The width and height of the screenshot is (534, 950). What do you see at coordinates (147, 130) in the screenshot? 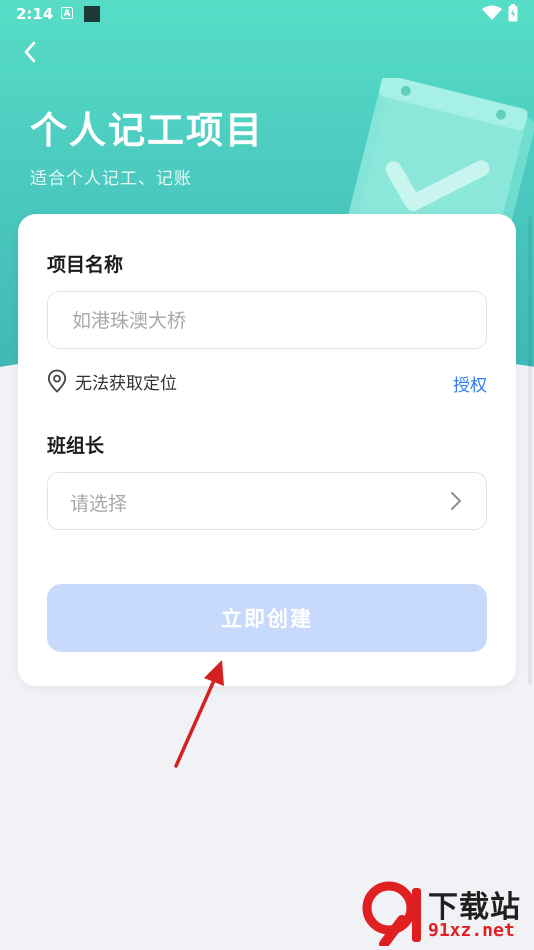
I see `page-title: 个人记工项目` at bounding box center [147, 130].